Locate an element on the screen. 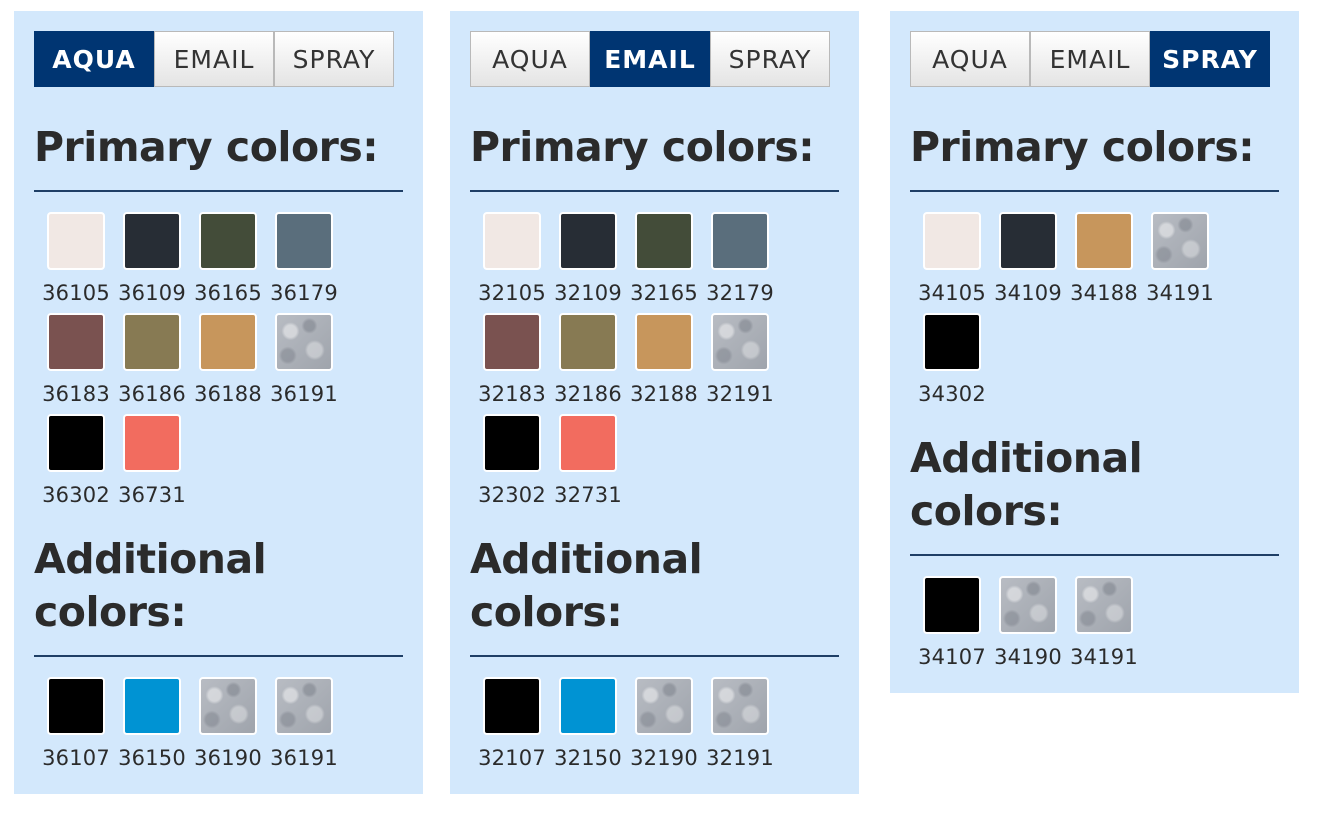 This screenshot has height=816, width=1328. color-swatch: 32731 is located at coordinates (588, 461).